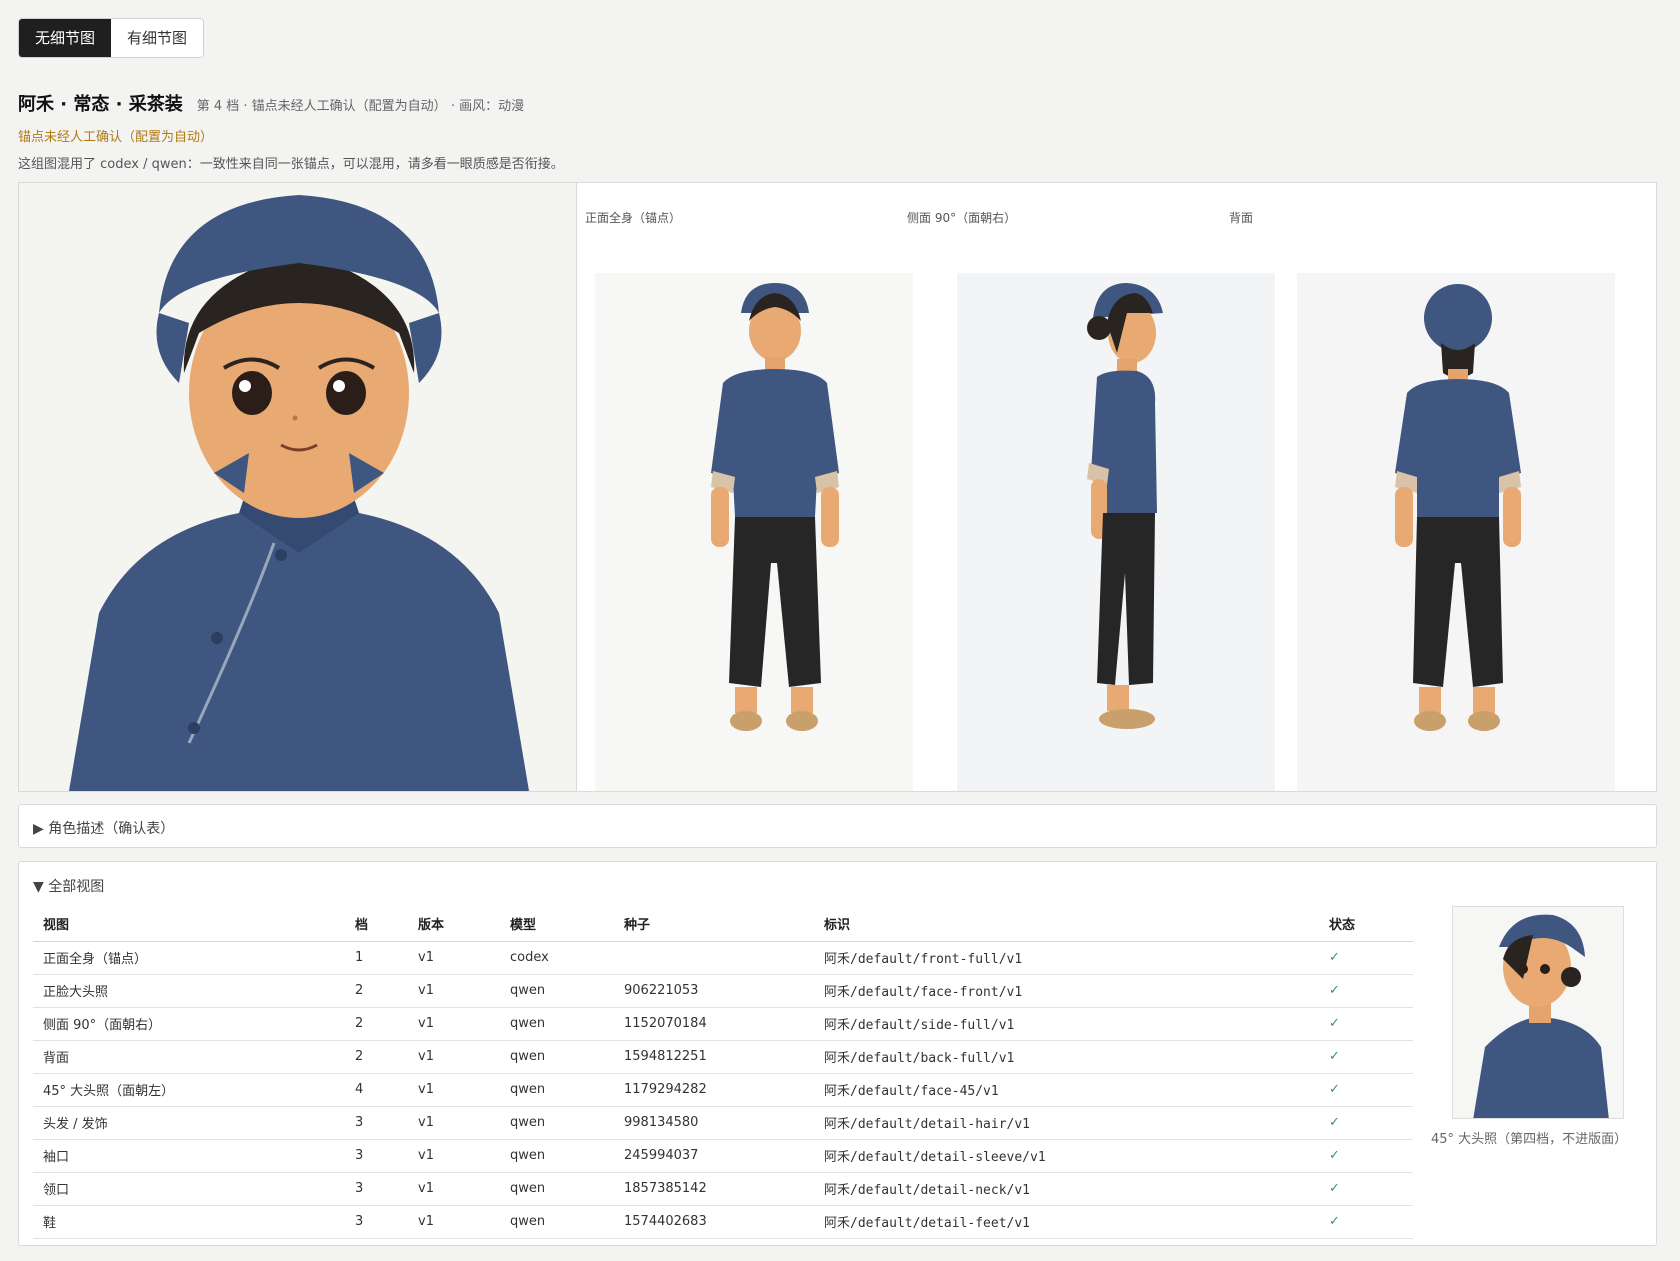 This screenshot has height=1261, width=1680. Describe the element at coordinates (1066, 1024) in the screenshot. I see `cell-id: 阿禾/default/side-full/v1` at that location.